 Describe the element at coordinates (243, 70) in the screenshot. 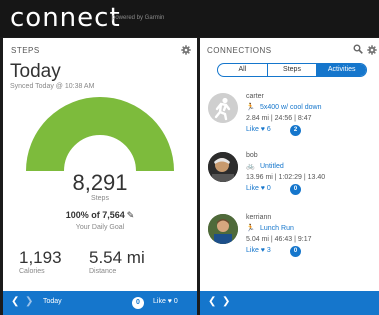

I see `tab-all: All` at that location.